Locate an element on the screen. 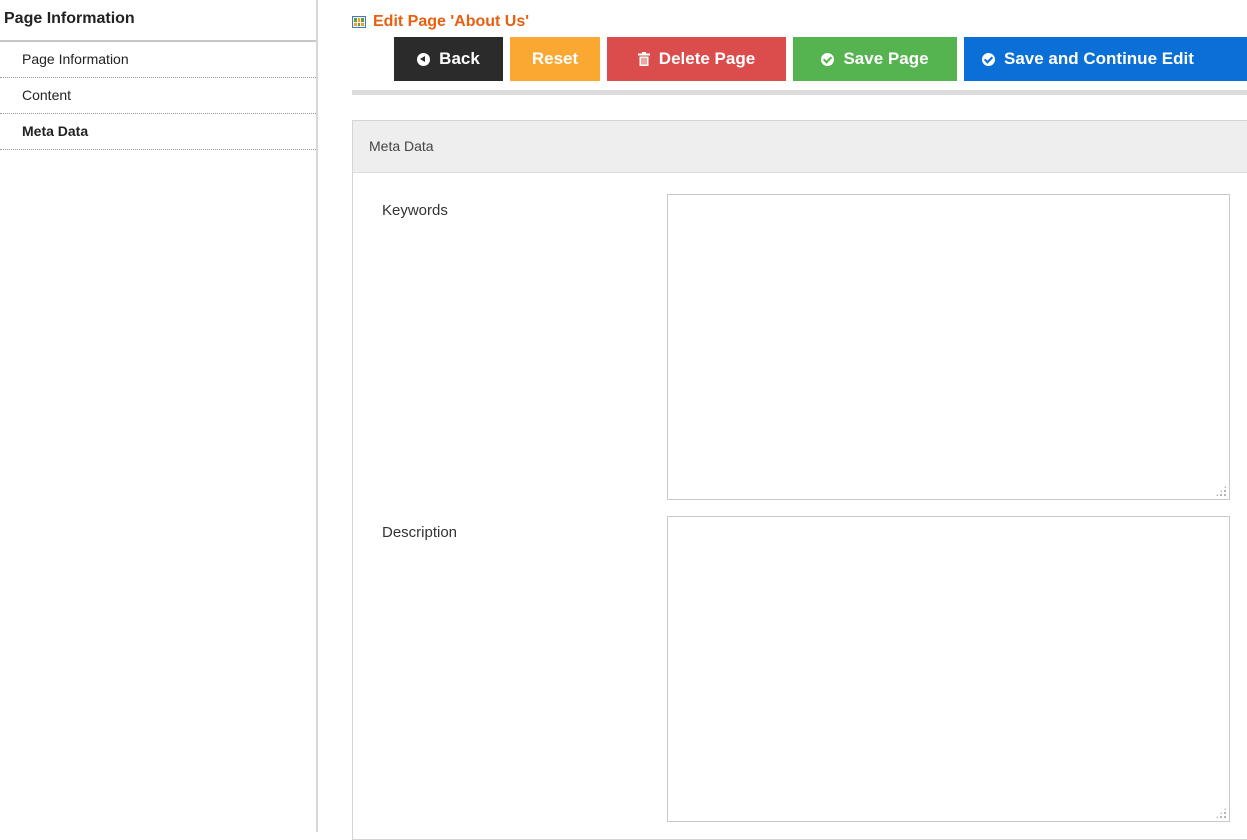 The width and height of the screenshot is (1247, 840). sidebar-title: Page Information is located at coordinates (158, 21).